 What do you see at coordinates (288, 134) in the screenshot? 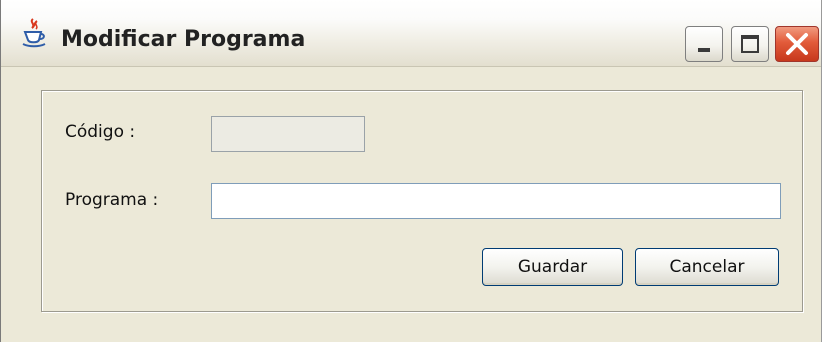
I see `codigo-field` at bounding box center [288, 134].